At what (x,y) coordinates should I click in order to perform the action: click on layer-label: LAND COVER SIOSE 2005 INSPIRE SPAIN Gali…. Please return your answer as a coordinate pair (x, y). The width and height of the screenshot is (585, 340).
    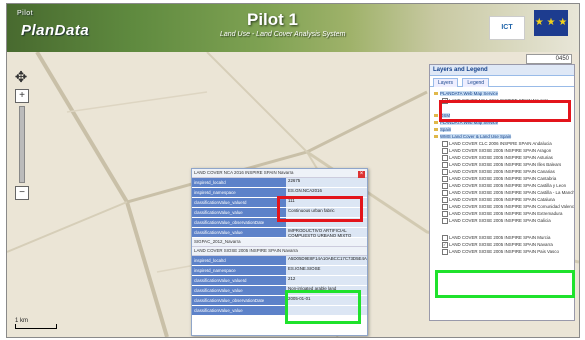
    Looking at the image, I should click on (500, 220).